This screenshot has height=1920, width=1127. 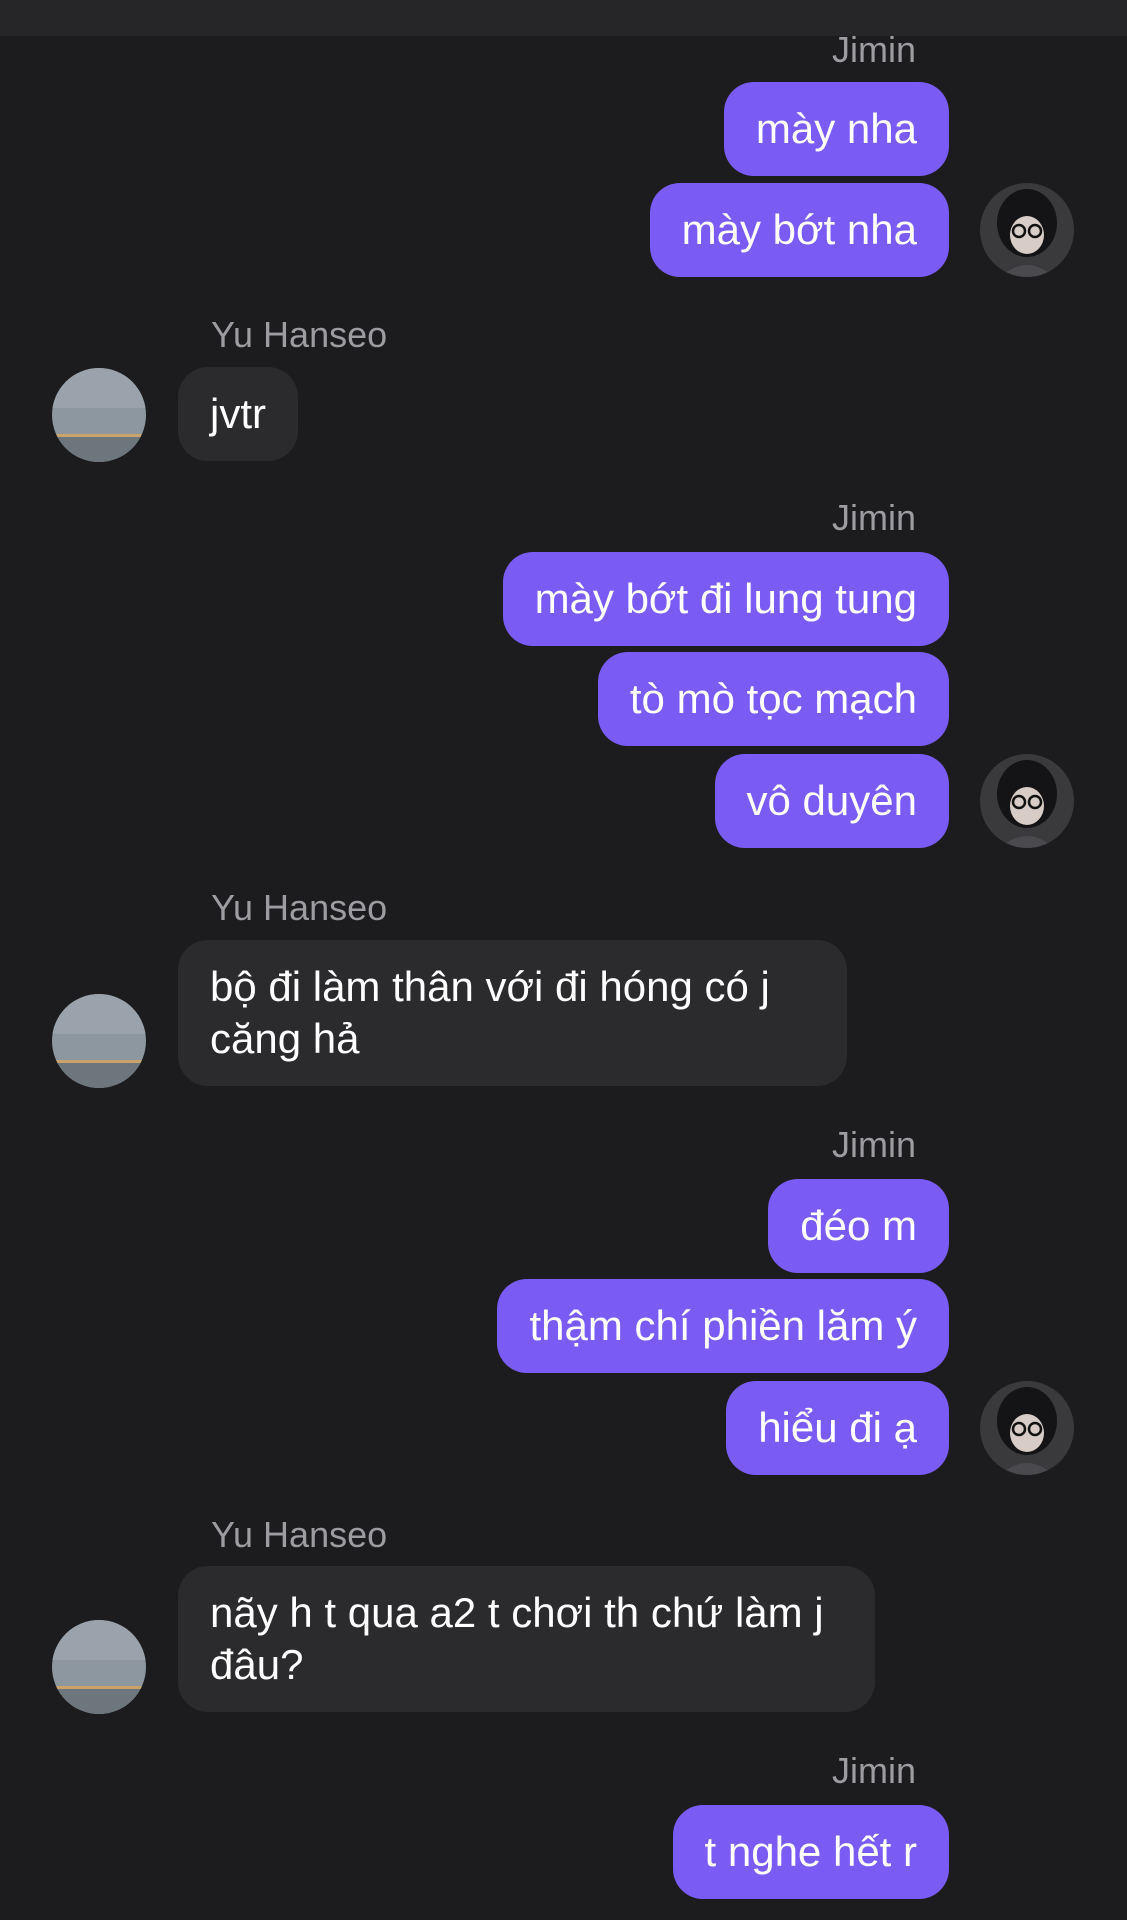 I want to click on message-bubble-outgoing: mày bớt nha, so click(x=799, y=230).